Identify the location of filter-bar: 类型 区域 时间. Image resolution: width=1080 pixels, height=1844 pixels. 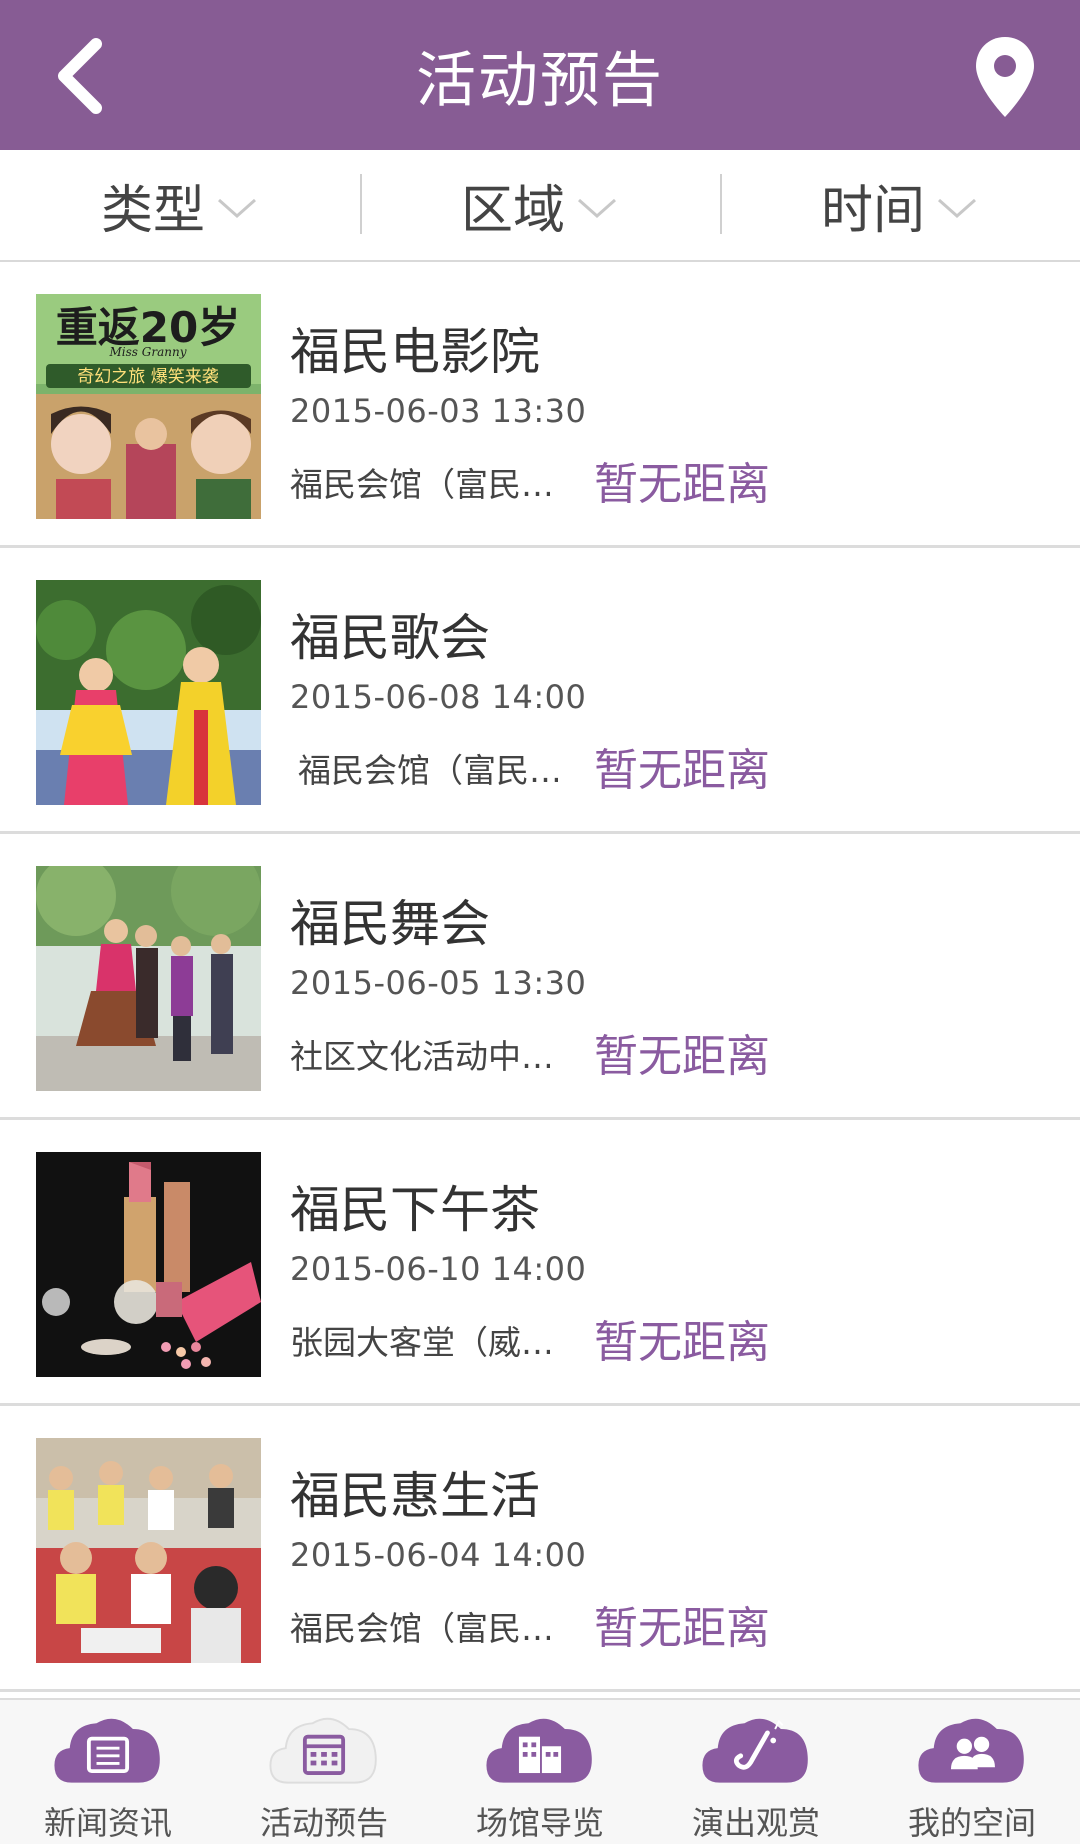
(540, 206).